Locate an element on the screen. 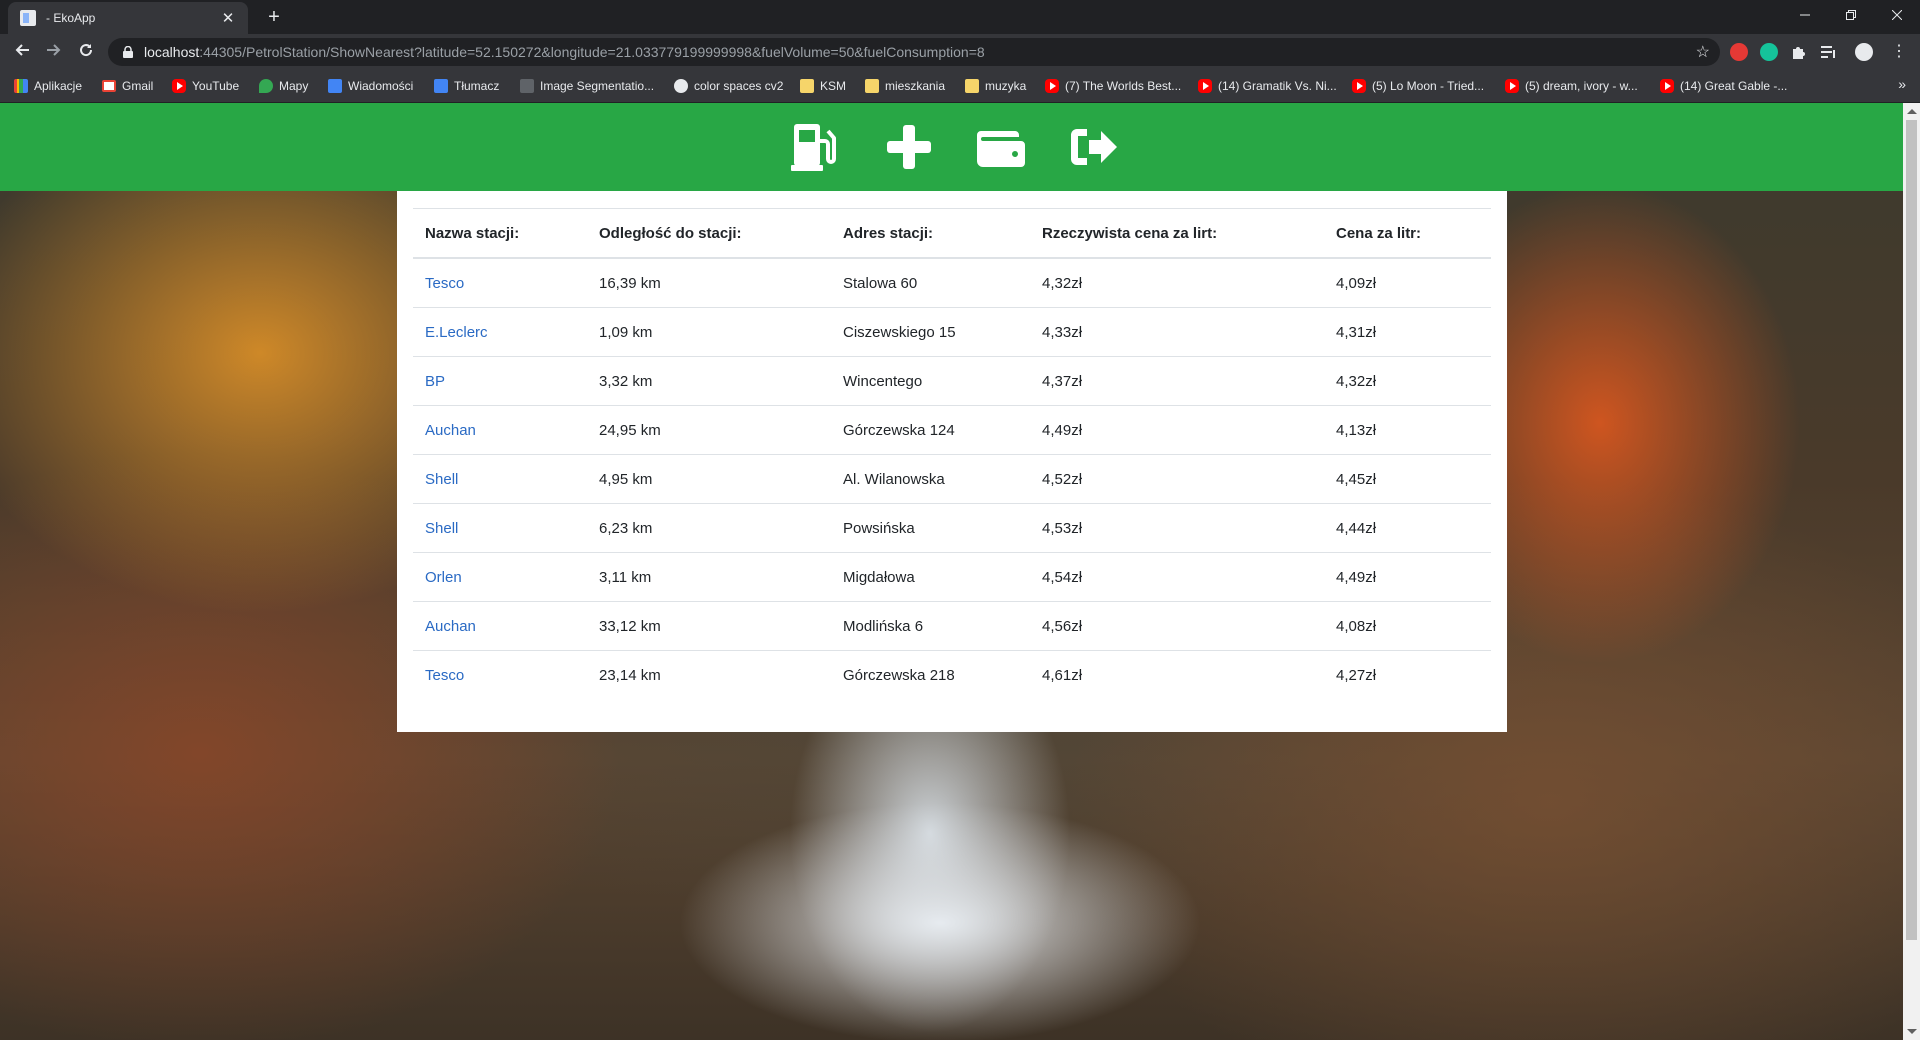 This screenshot has height=1040, width=1920. table-row: BP 3,32 km Wincentego 4,37zł 4,32zł is located at coordinates (952, 381).